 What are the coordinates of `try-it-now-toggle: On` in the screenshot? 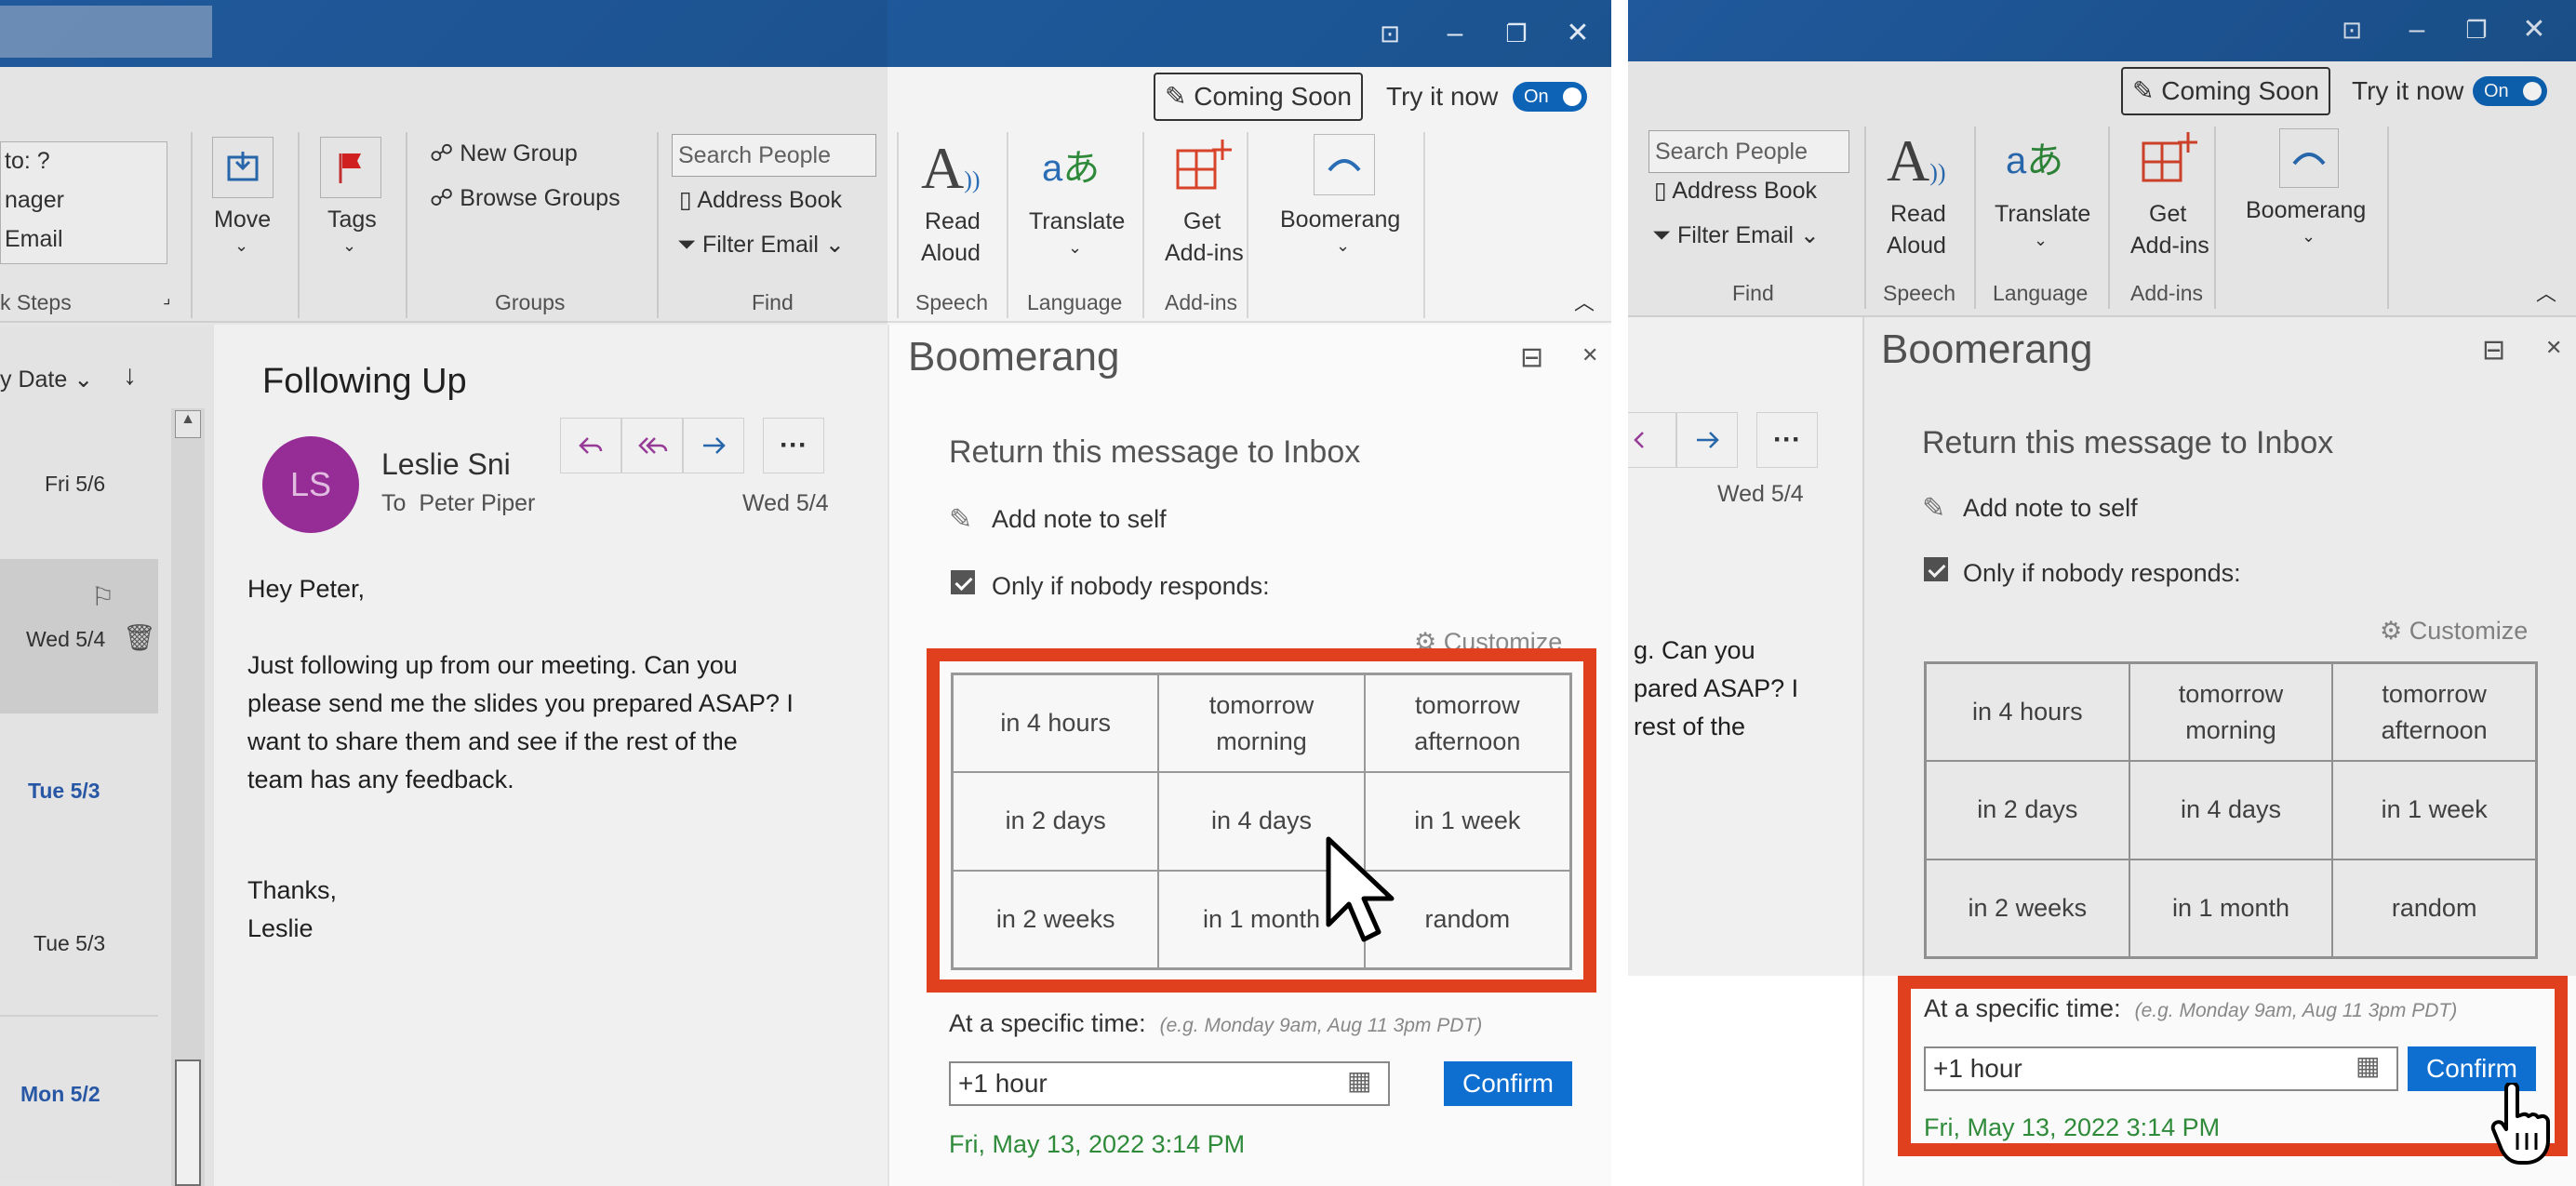 It's located at (1550, 97).